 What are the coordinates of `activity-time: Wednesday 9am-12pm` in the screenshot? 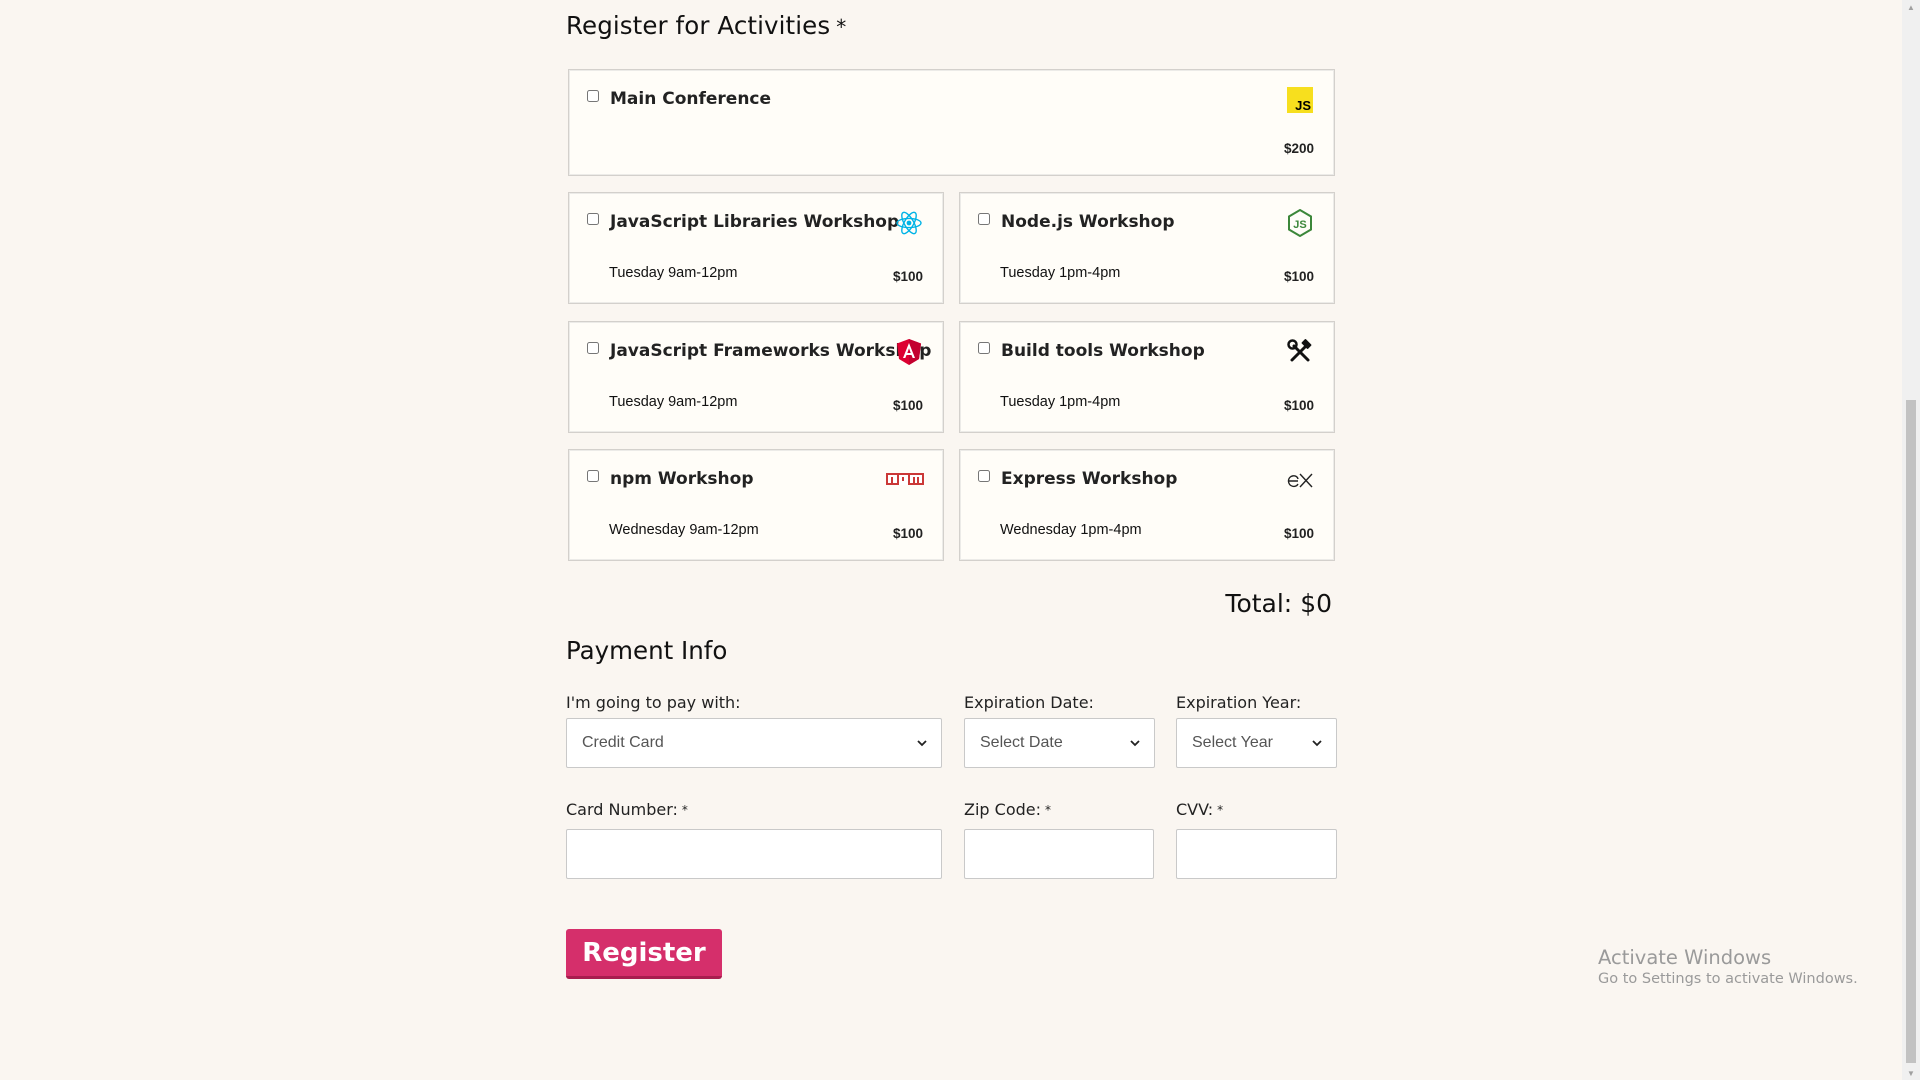 It's located at (684, 530).